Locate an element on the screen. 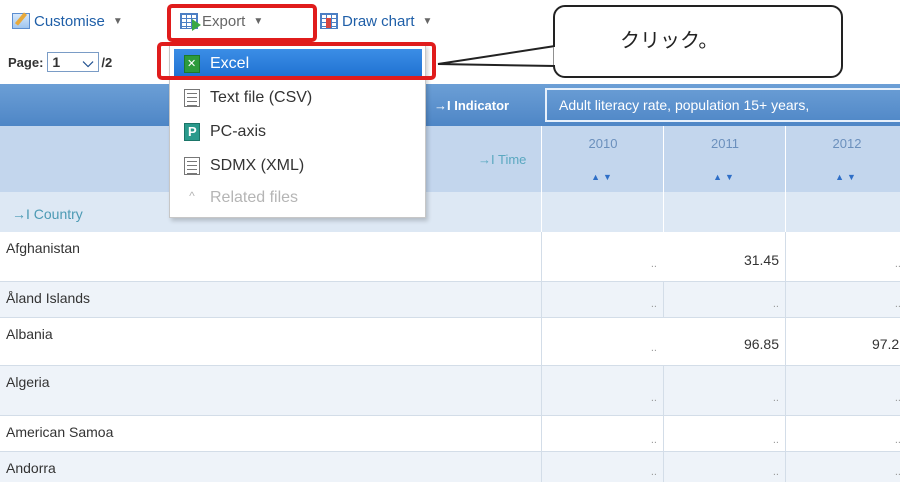 The image size is (900, 482). year-header: 2012 is located at coordinates (847, 143).